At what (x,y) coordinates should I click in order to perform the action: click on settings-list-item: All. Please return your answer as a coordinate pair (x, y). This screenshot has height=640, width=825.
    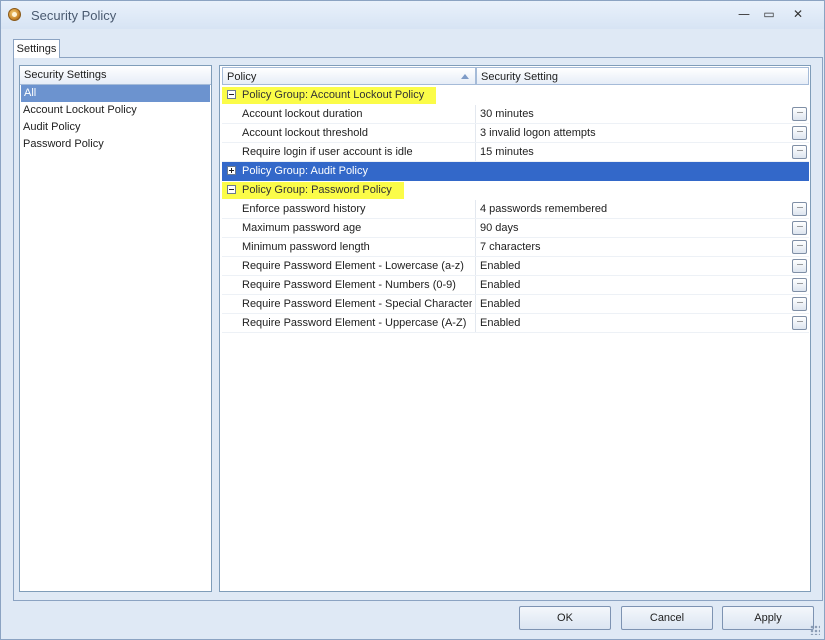
    Looking at the image, I should click on (115, 93).